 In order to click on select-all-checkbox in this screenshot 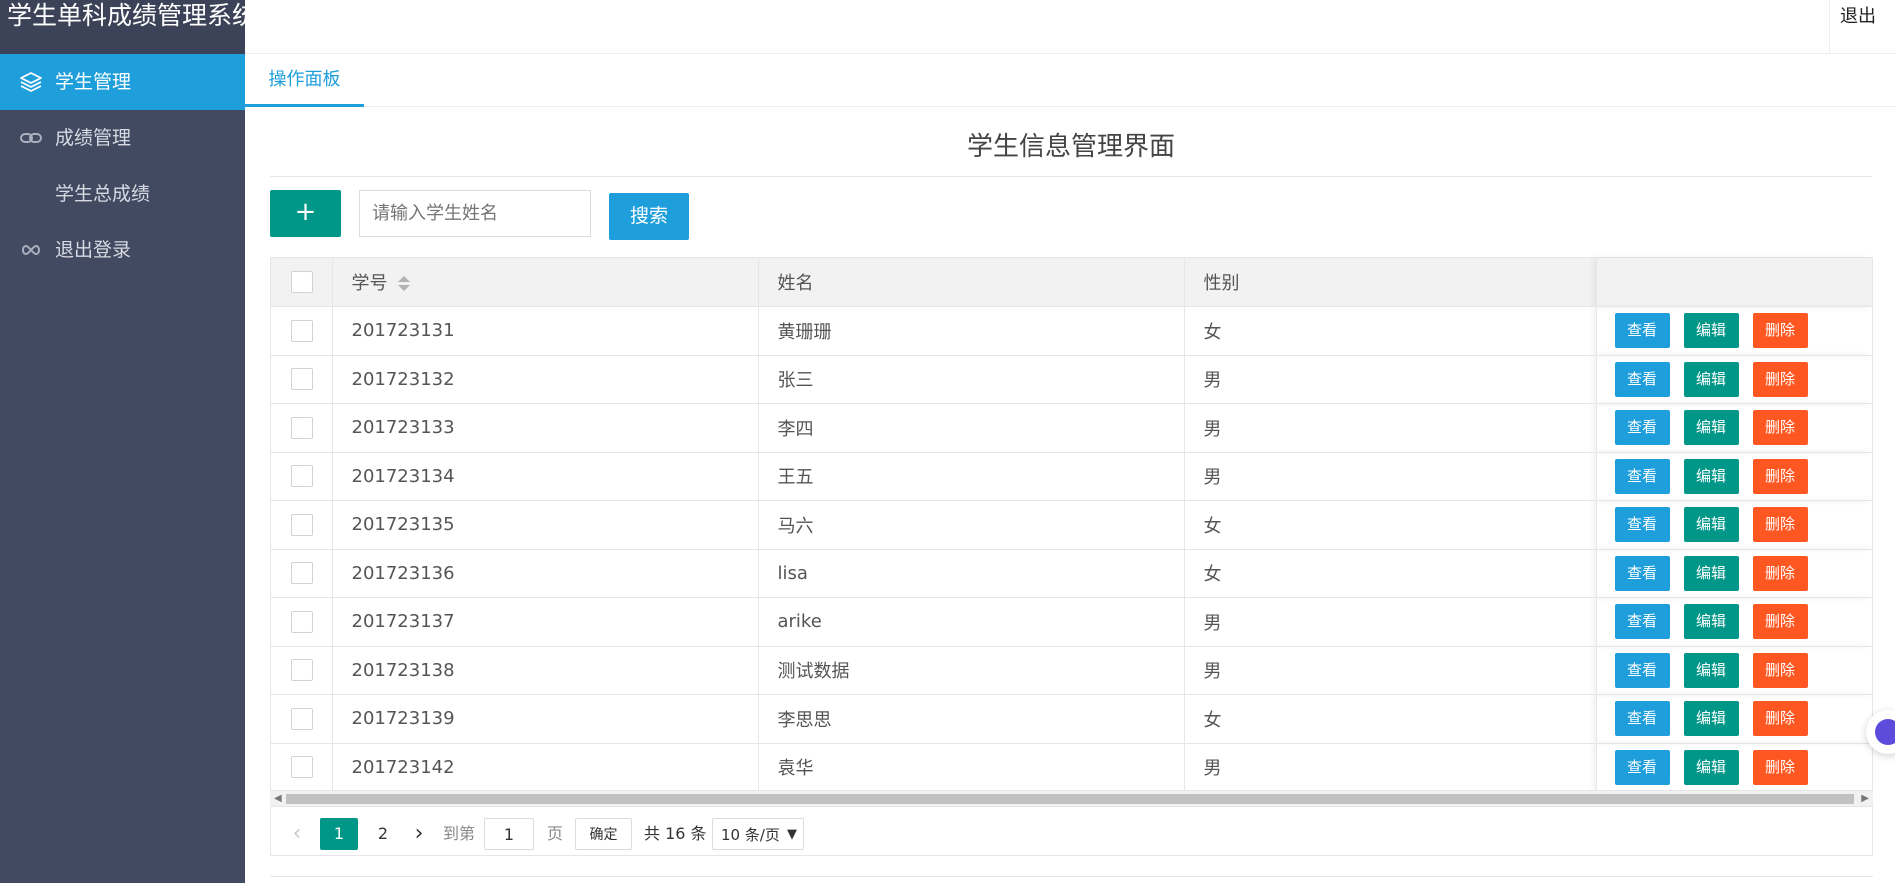, I will do `click(302, 282)`.